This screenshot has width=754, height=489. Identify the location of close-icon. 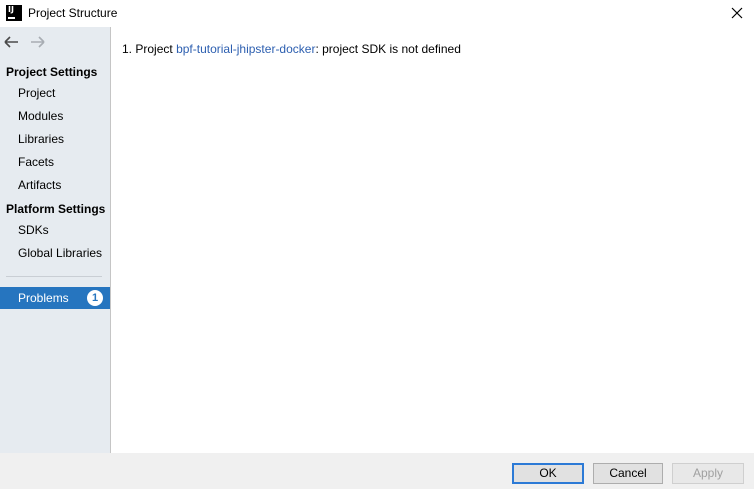
(737, 13).